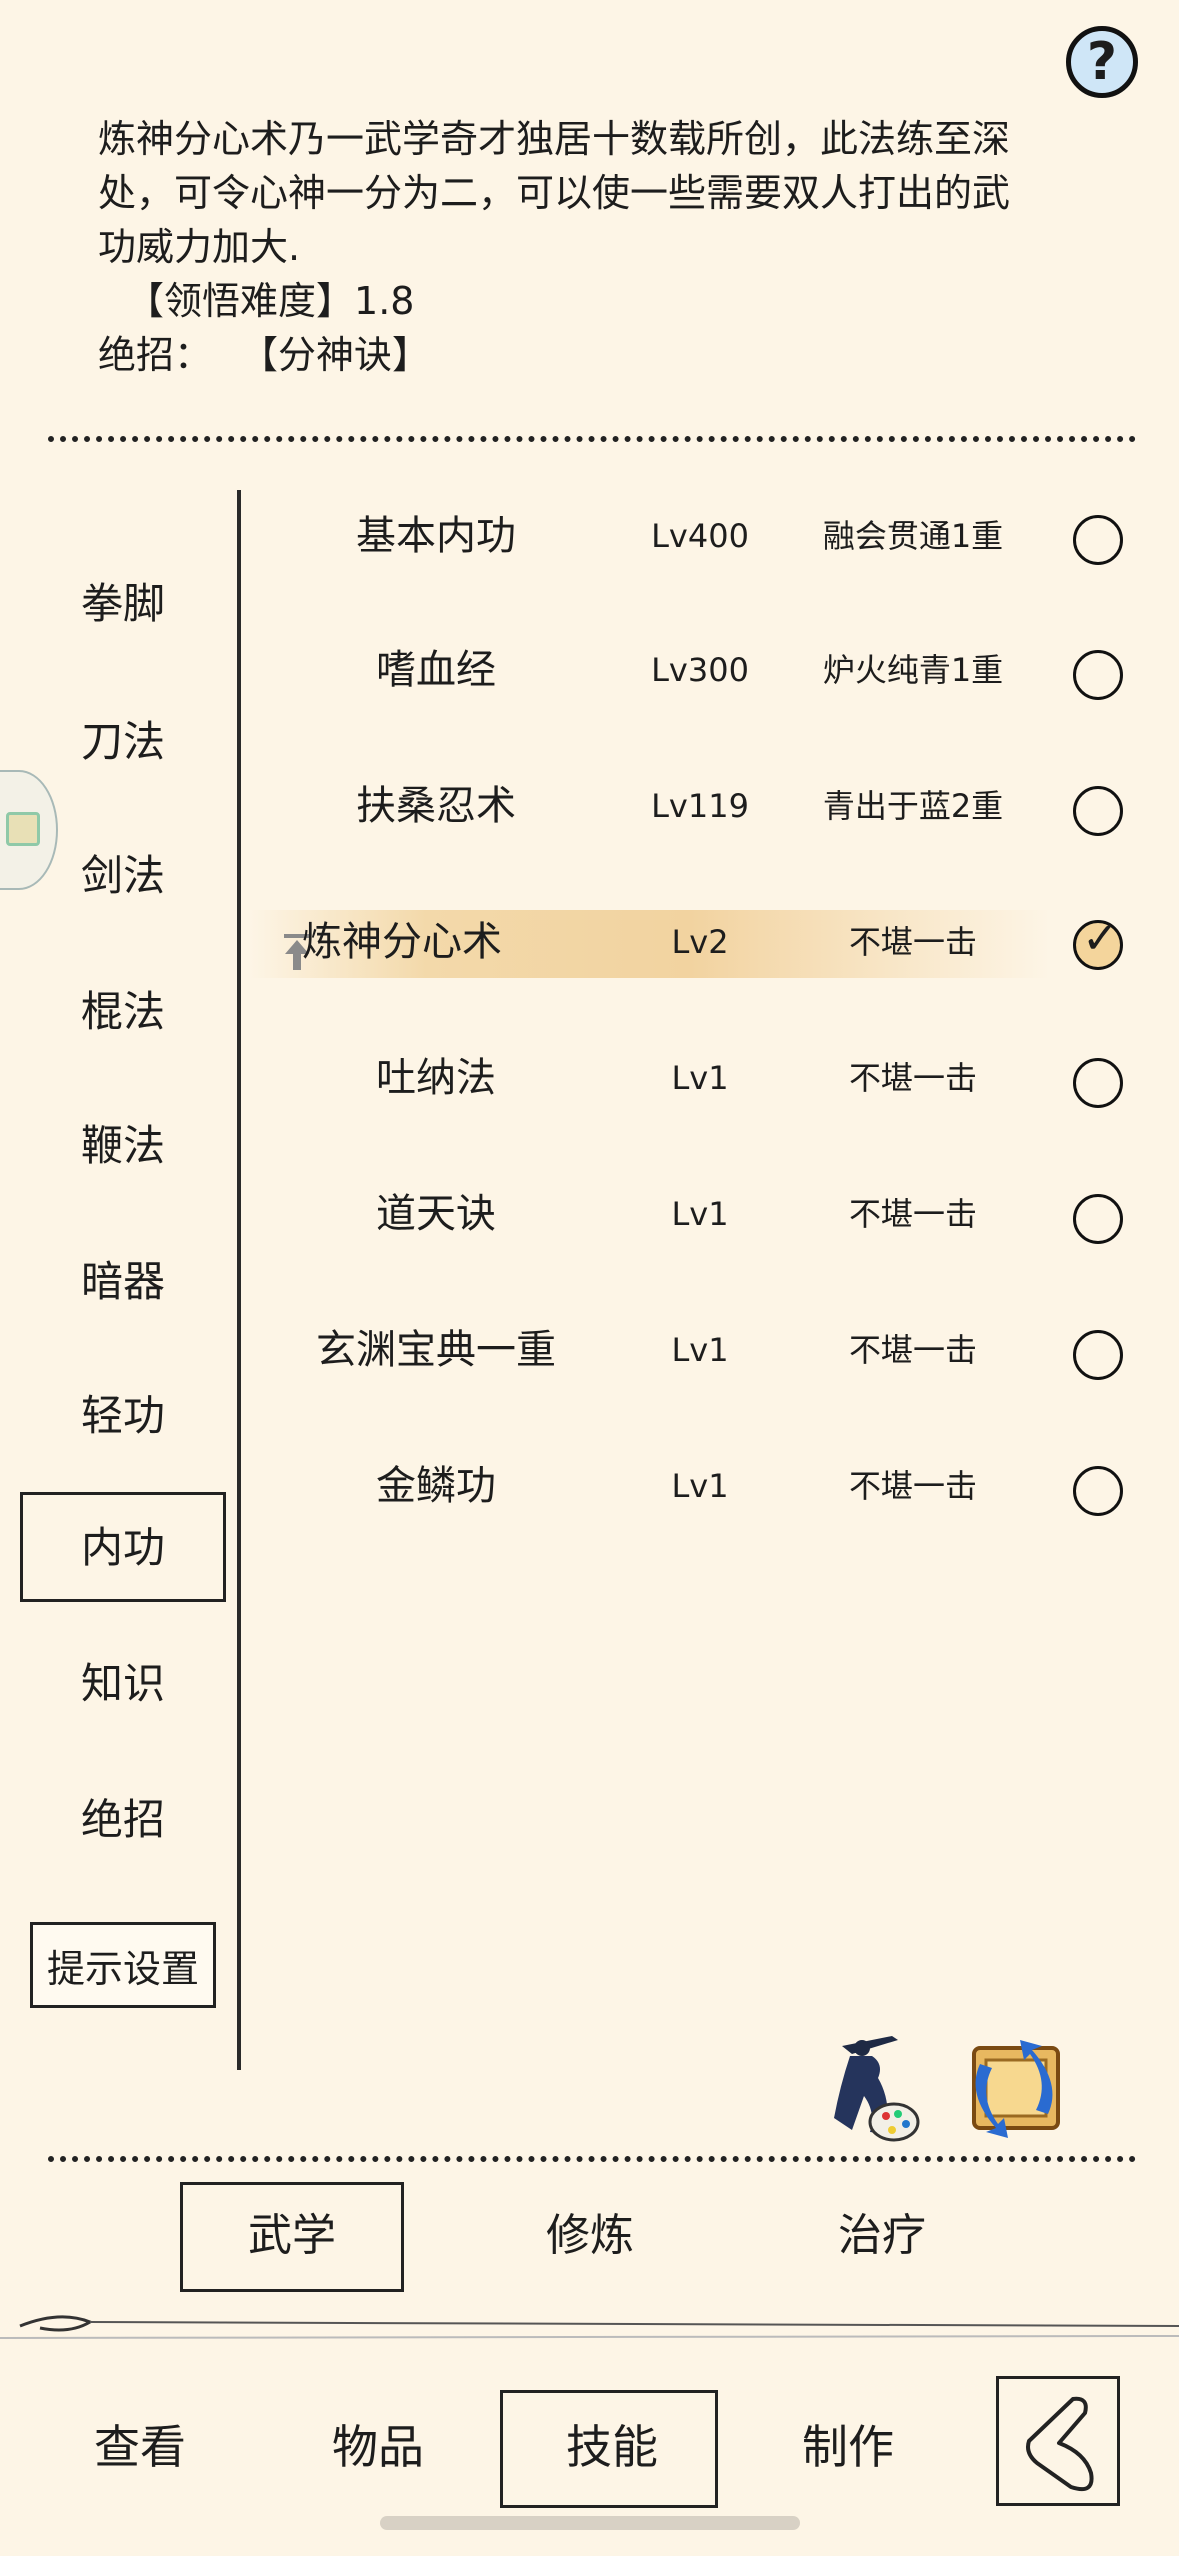 Image resolution: width=1179 pixels, height=2556 pixels. What do you see at coordinates (199, 247) in the screenshot?
I see `description-line: 功威力加大.` at bounding box center [199, 247].